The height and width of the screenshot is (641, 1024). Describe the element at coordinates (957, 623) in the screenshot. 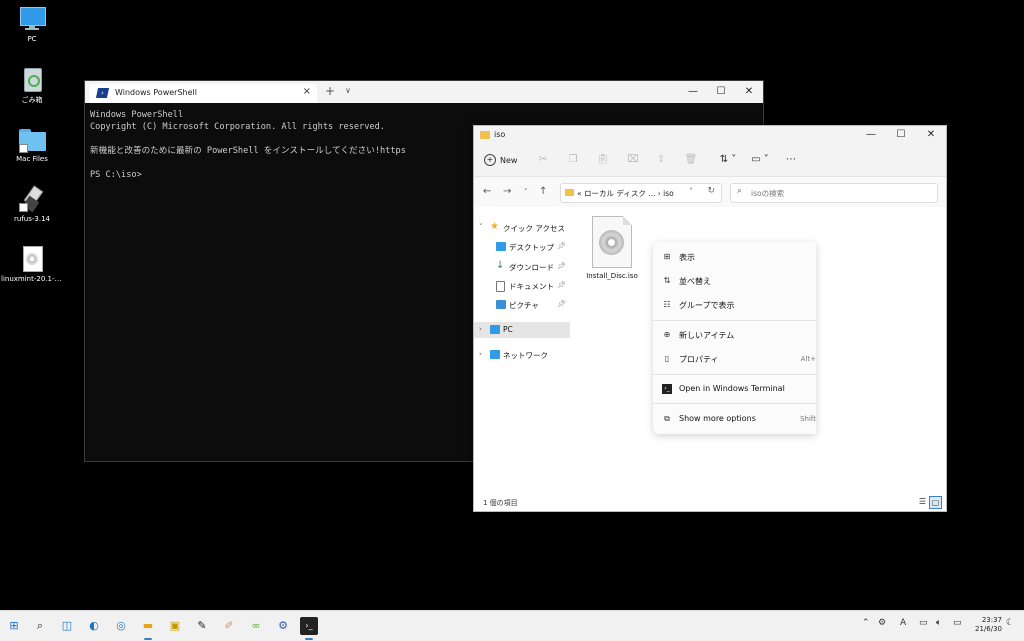

I see `battery-icon: ▭` at that location.